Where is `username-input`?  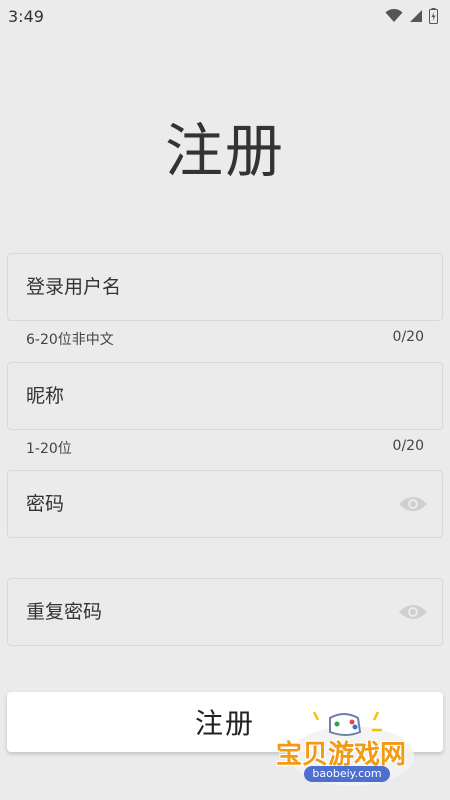 username-input is located at coordinates (206, 287).